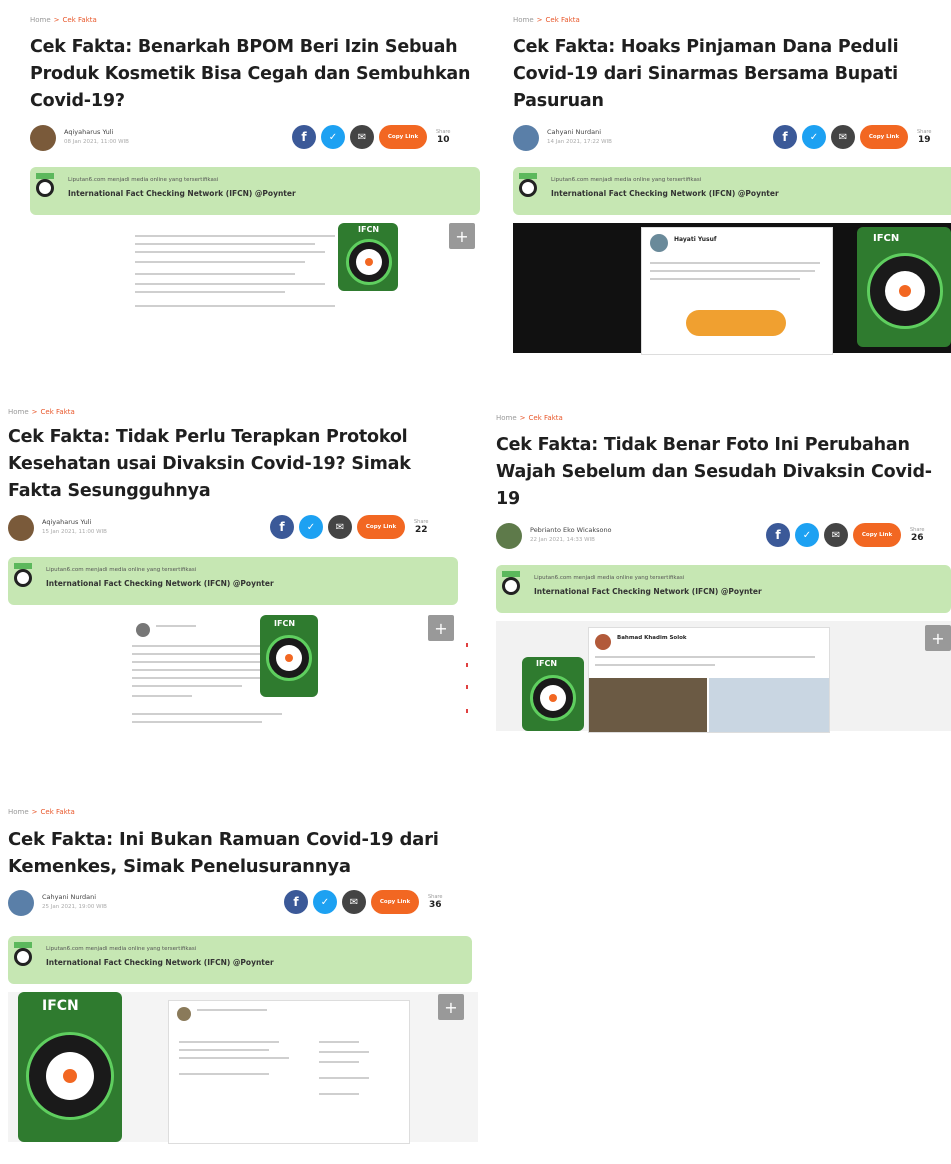 This screenshot has height=1164, width=951. What do you see at coordinates (74, 907) in the screenshot?
I see `publish-date: 25 Jan 2021, 19:00 WIB` at bounding box center [74, 907].